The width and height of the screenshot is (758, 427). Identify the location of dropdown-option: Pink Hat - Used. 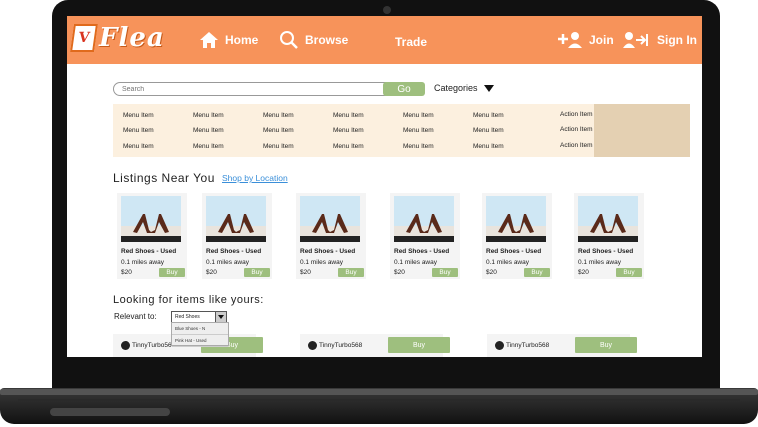
(200, 341).